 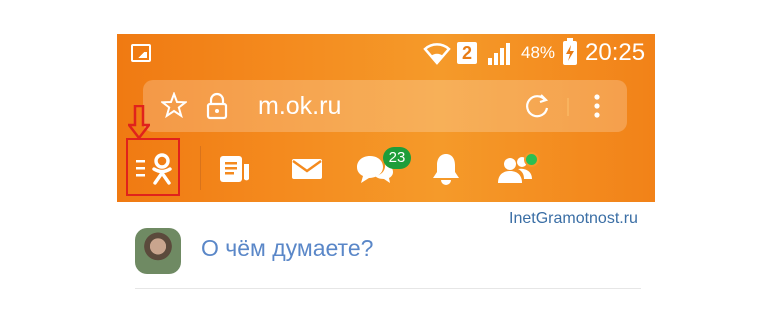 What do you see at coordinates (153, 167) in the screenshot?
I see `menu-highlight-box` at bounding box center [153, 167].